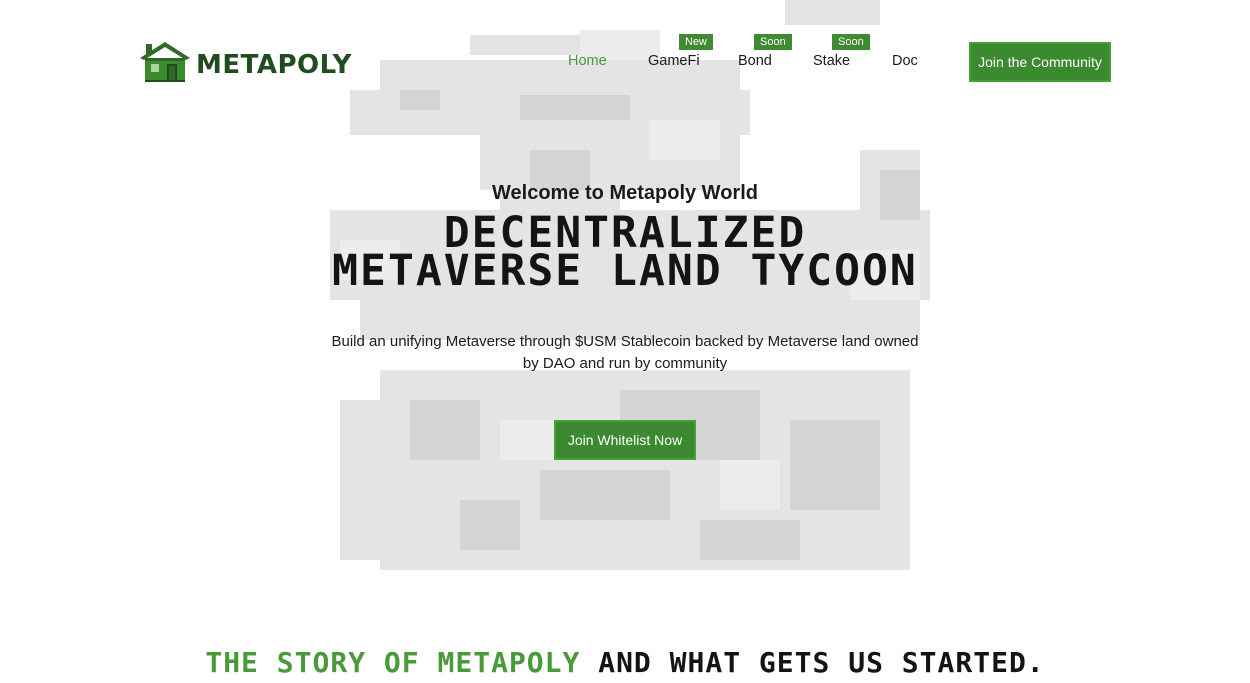 The height and width of the screenshot is (683, 1250). What do you see at coordinates (831, 61) in the screenshot?
I see `nav-item-stake: Stake` at bounding box center [831, 61].